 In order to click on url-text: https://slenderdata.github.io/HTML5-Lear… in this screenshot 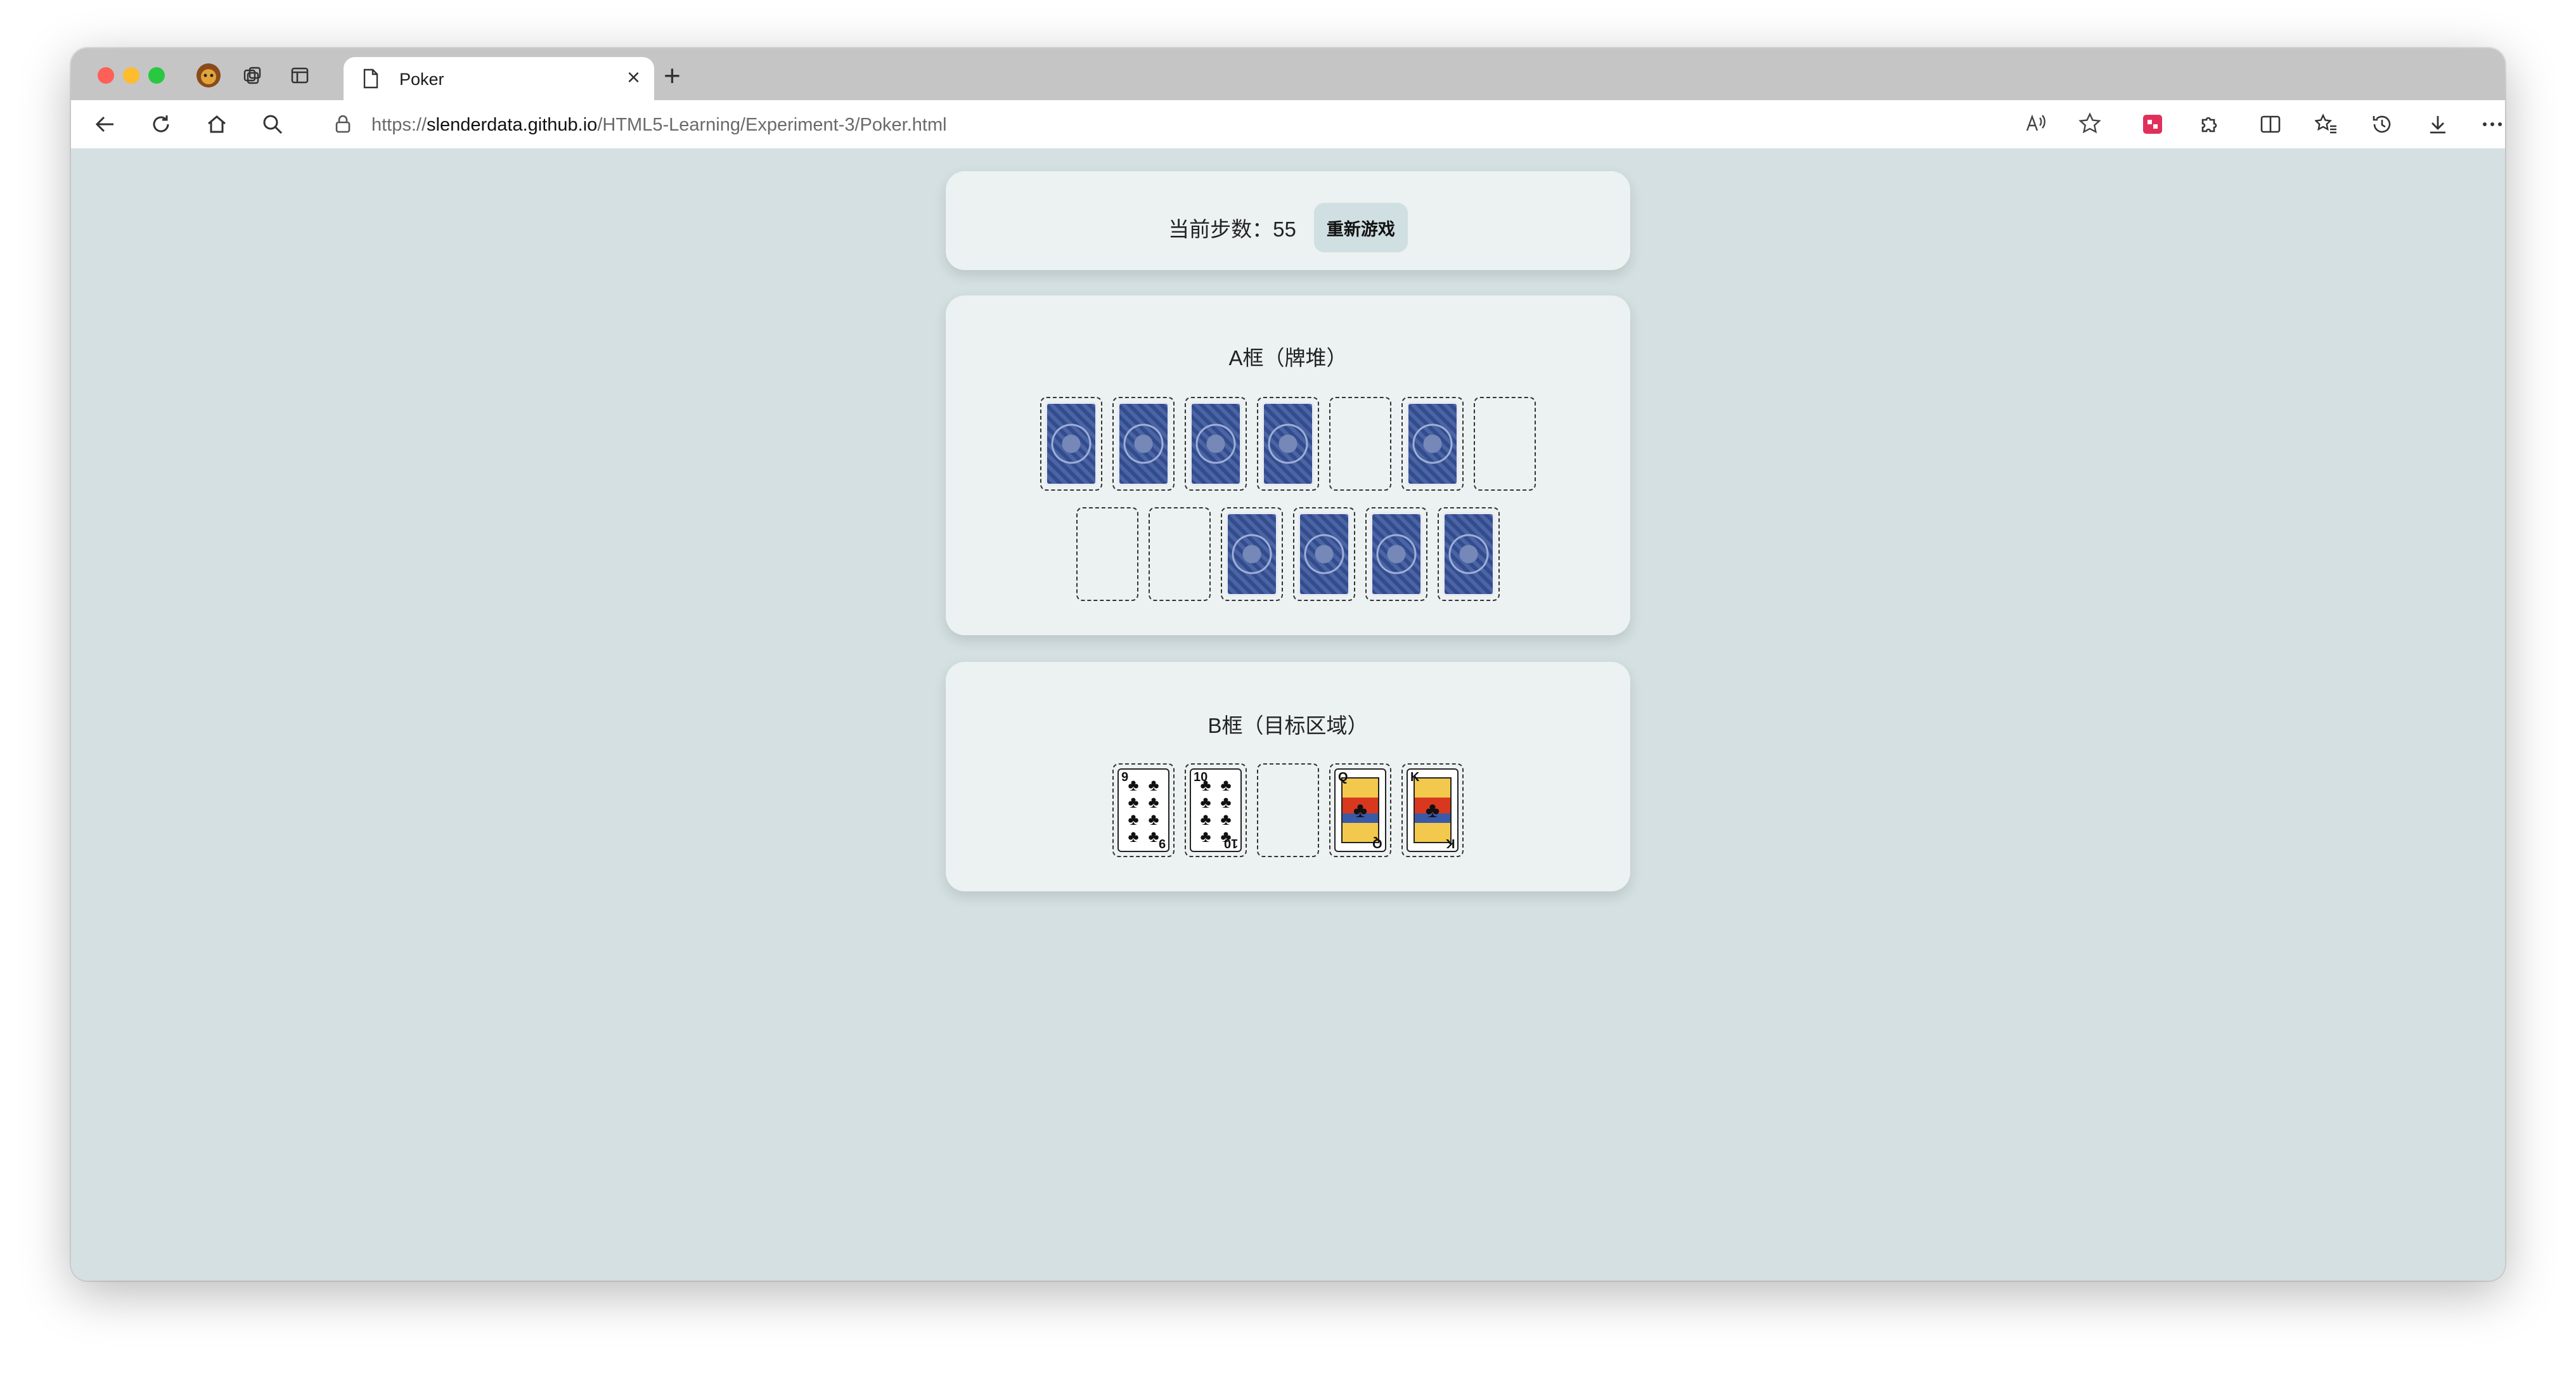, I will do `click(659, 126)`.